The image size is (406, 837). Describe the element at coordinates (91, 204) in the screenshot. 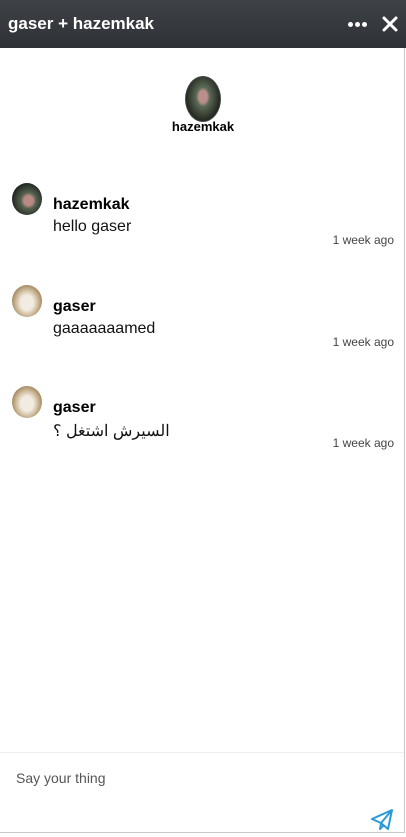

I see `message-author: hazemkak` at that location.